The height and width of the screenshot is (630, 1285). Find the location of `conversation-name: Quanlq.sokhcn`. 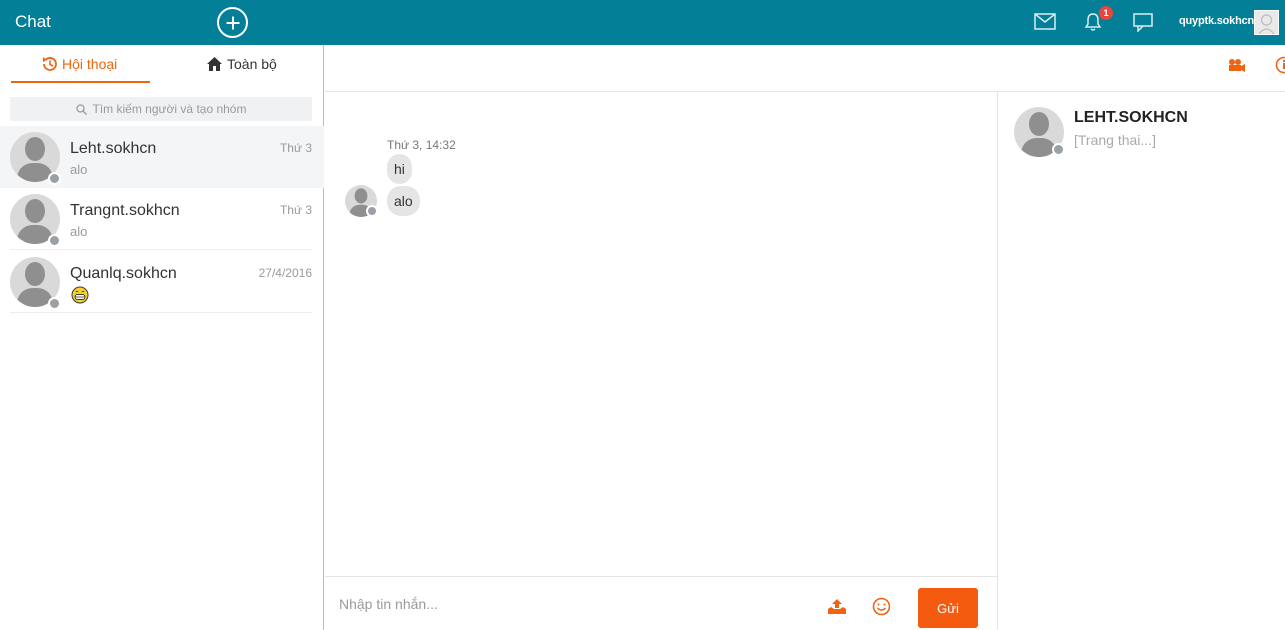

conversation-name: Quanlq.sokhcn is located at coordinates (123, 273).